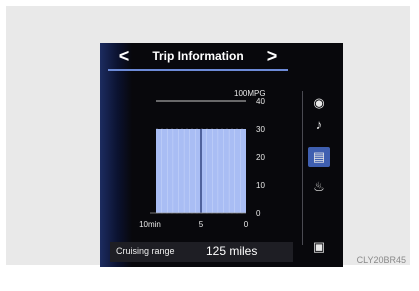  Describe the element at coordinates (319, 103) in the screenshot. I see `navigation-icon: ◉` at that location.